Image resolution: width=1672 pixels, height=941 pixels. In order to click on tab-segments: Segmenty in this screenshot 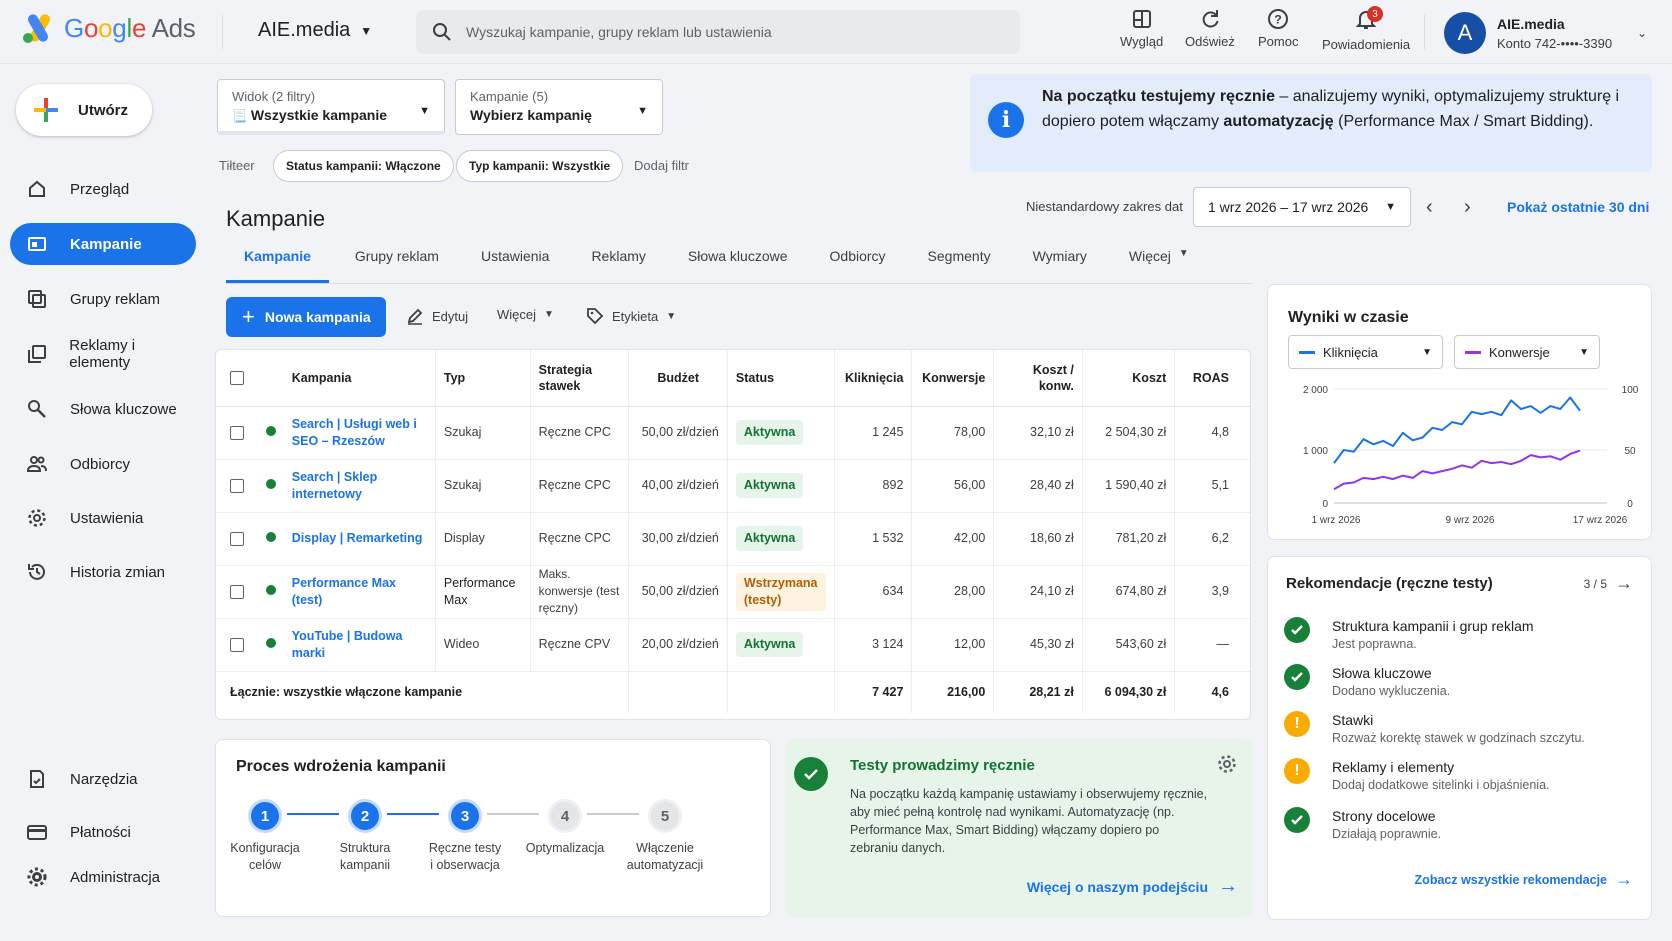, I will do `click(956, 266)`.